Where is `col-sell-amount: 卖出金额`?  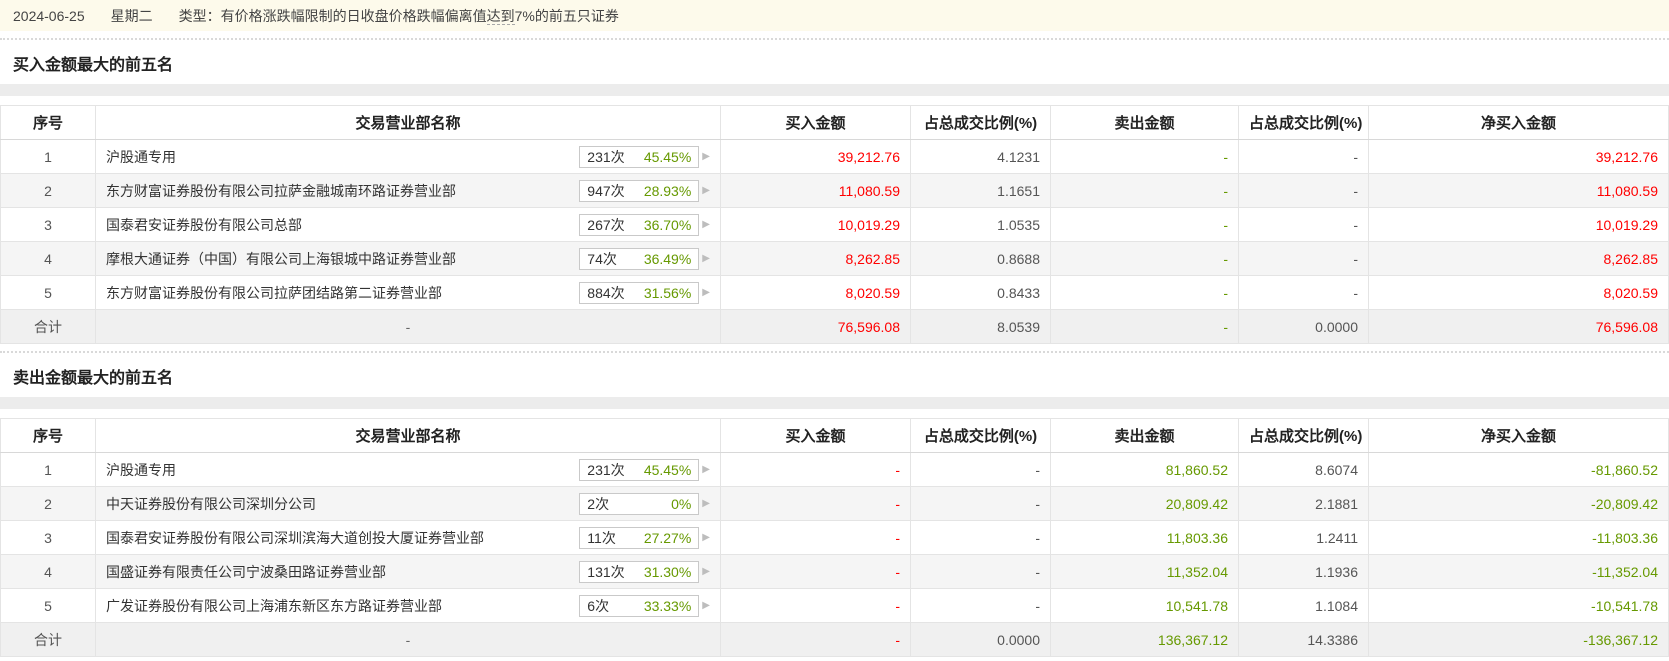 col-sell-amount: 卖出金额 is located at coordinates (1144, 122).